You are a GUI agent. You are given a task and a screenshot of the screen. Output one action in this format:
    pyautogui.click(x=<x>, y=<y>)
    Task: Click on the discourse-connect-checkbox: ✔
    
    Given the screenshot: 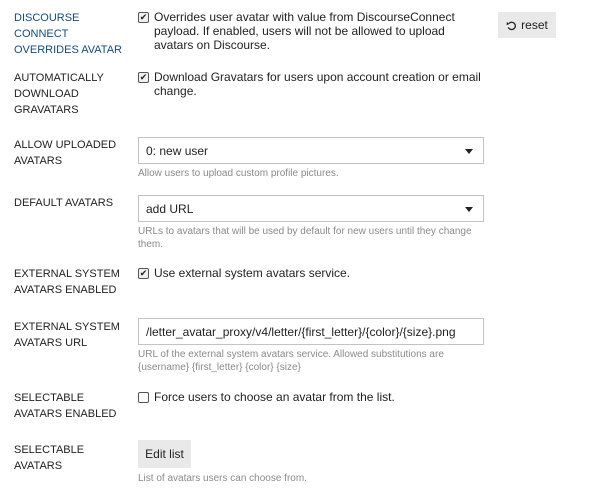 What is the action you would take?
    pyautogui.click(x=143, y=17)
    